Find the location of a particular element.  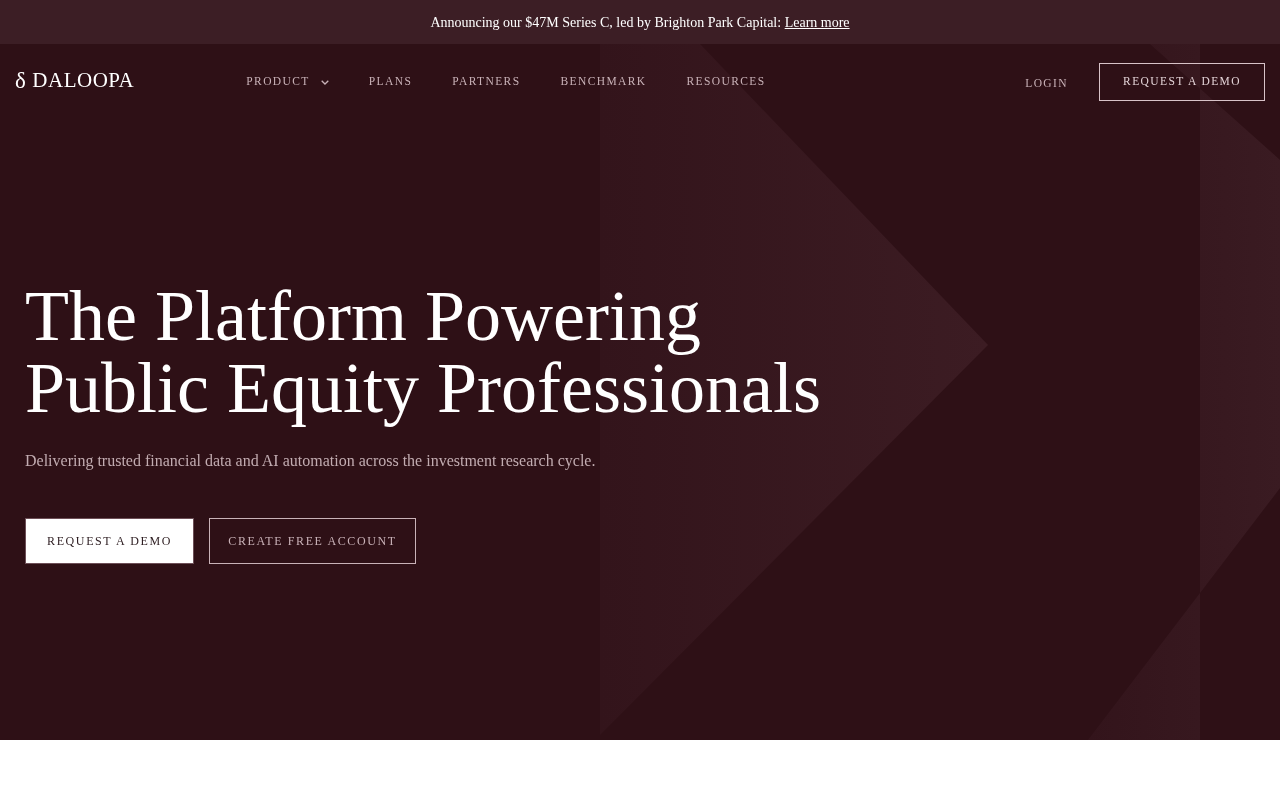

announcement-text: Announcing our $47M Series C, led by Brighton Park Capital: Learn more is located at coordinates (640, 22).